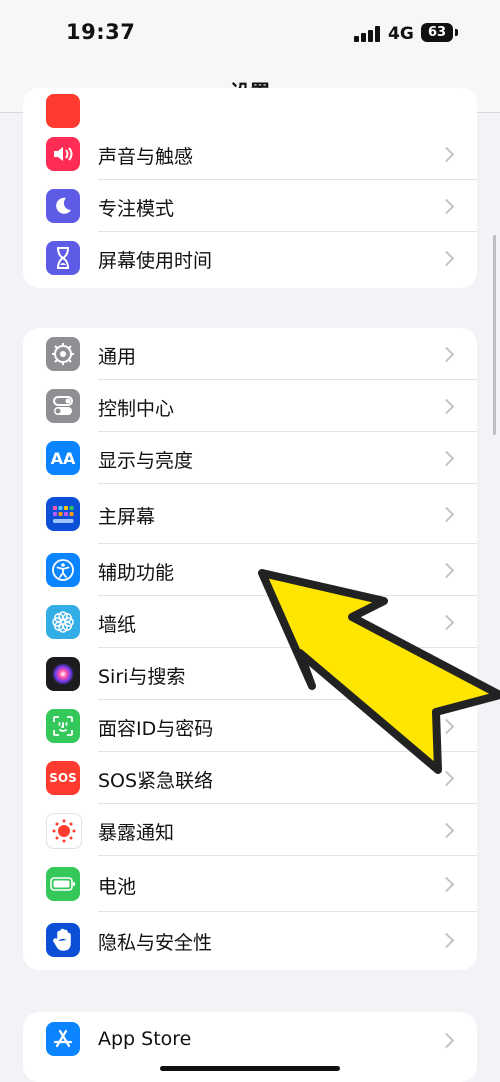  I want to click on battery-icon, so click(63, 884).